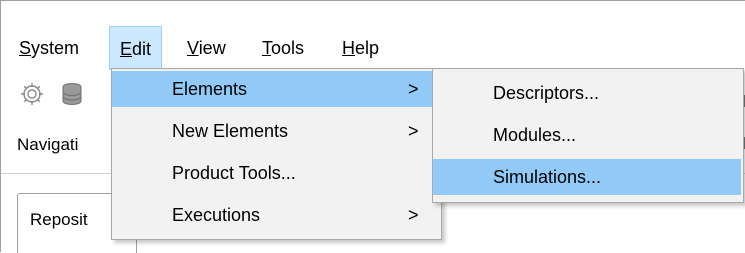 The image size is (745, 253). I want to click on menu-tools-label: ools, so click(288, 48).